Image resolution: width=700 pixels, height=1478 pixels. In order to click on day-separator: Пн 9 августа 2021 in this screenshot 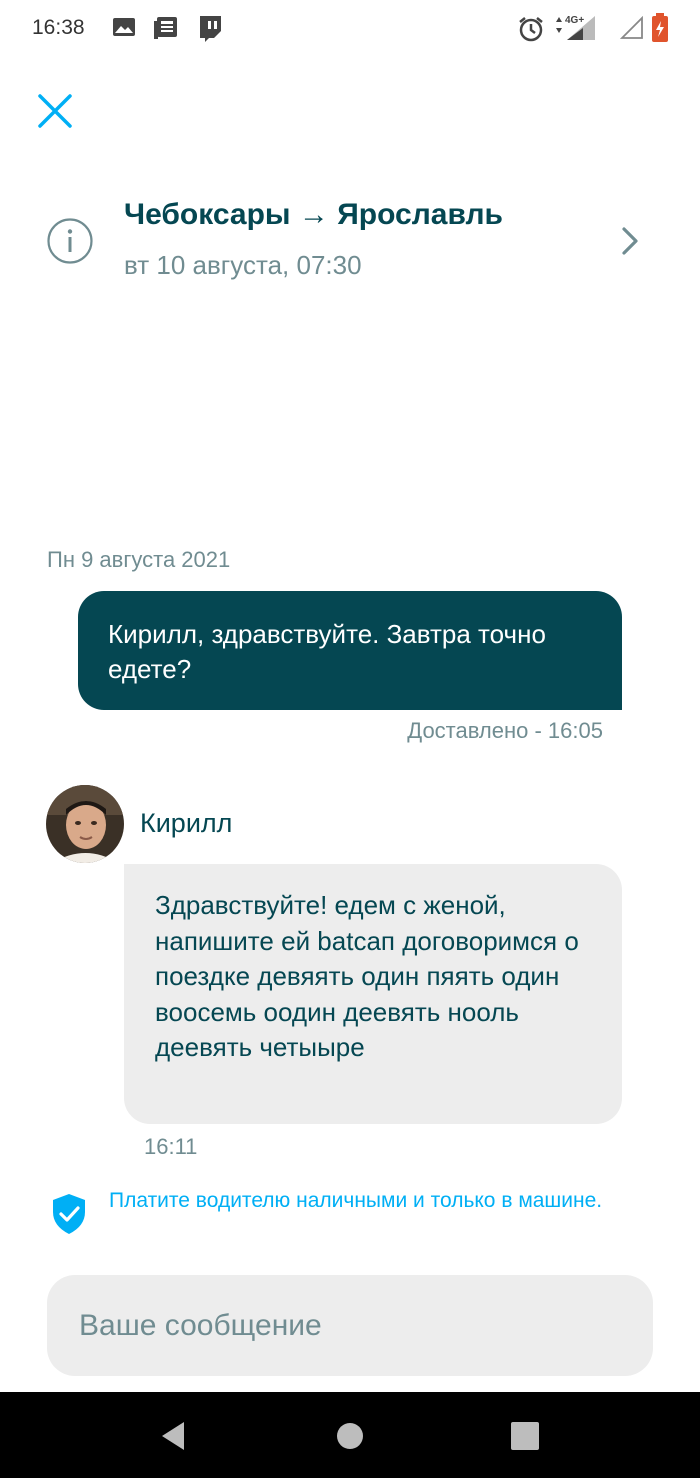, I will do `click(139, 559)`.